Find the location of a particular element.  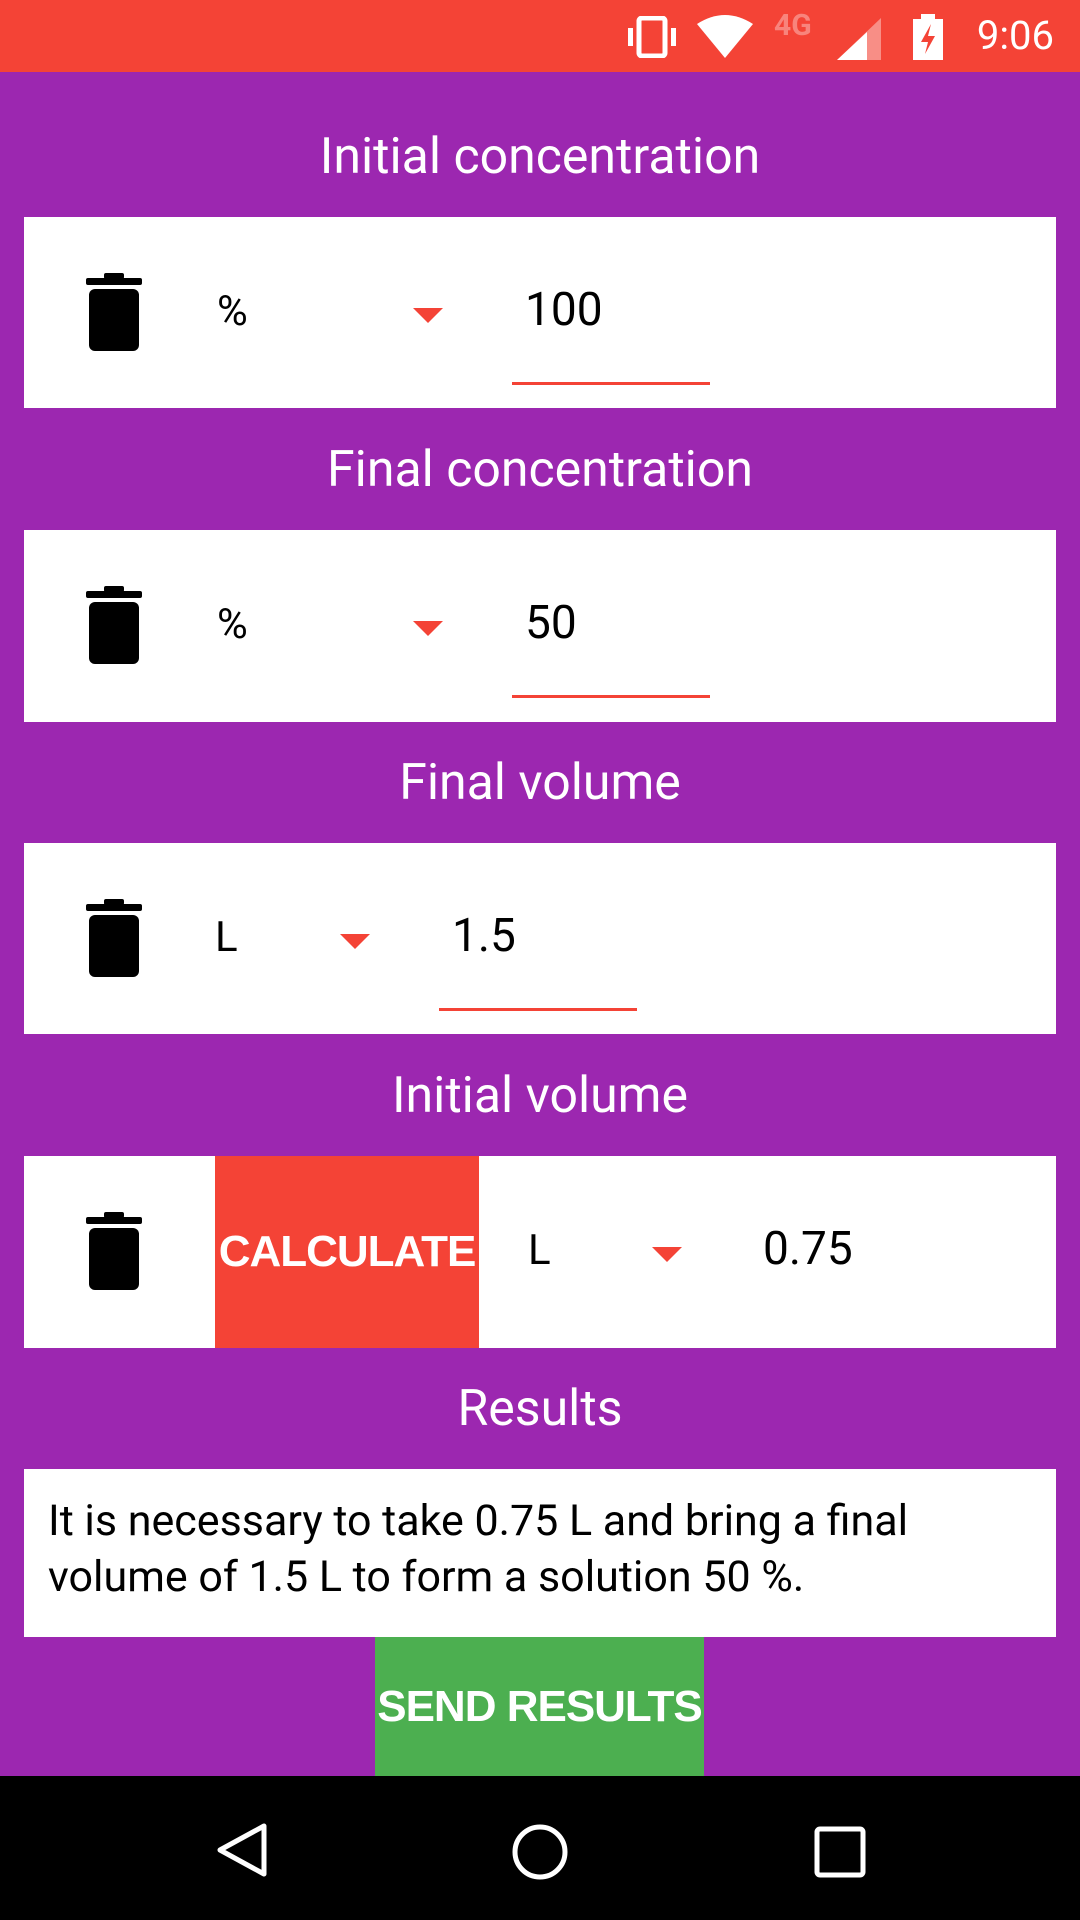

results-title: Results is located at coordinates (540, 1409).